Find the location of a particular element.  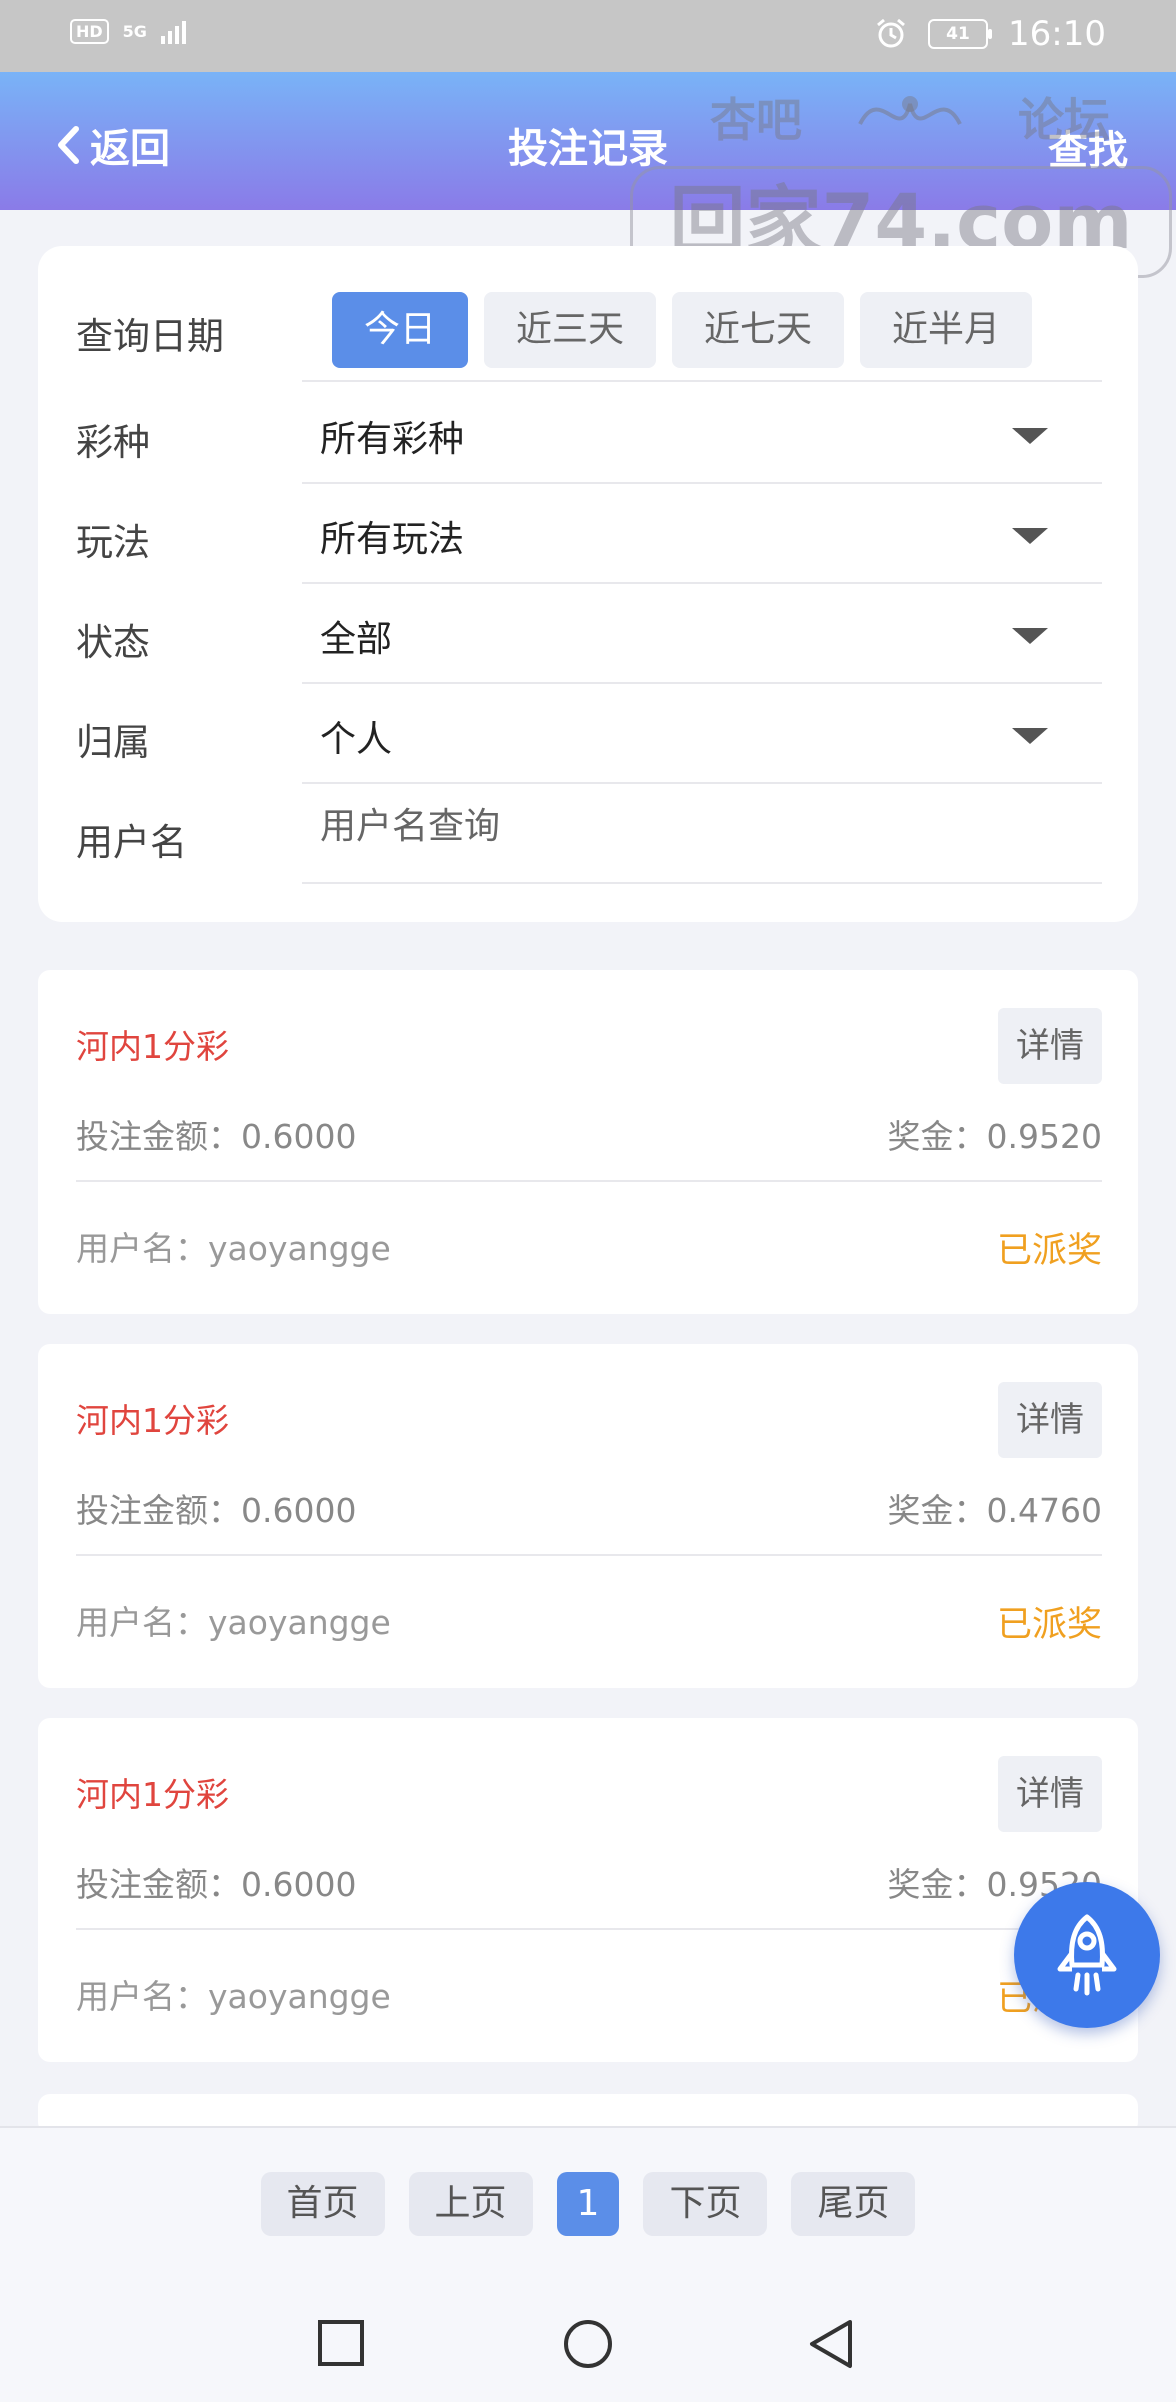

play-select-value: 所有玩法 is located at coordinates (392, 539).